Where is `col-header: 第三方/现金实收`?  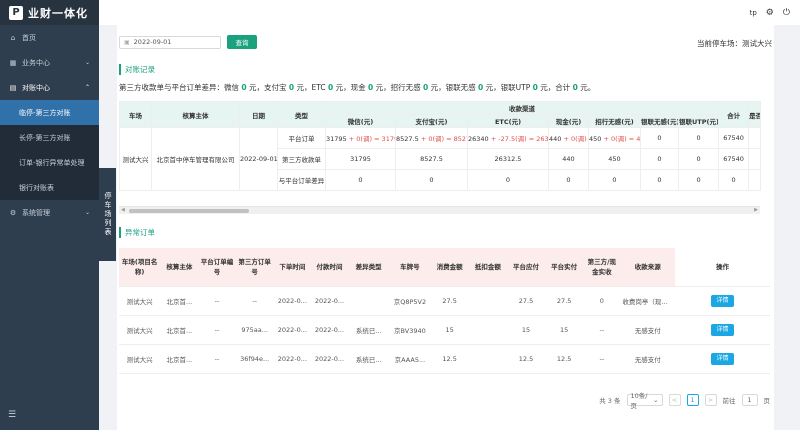 col-header: 第三方/现金实收 is located at coordinates (602, 267).